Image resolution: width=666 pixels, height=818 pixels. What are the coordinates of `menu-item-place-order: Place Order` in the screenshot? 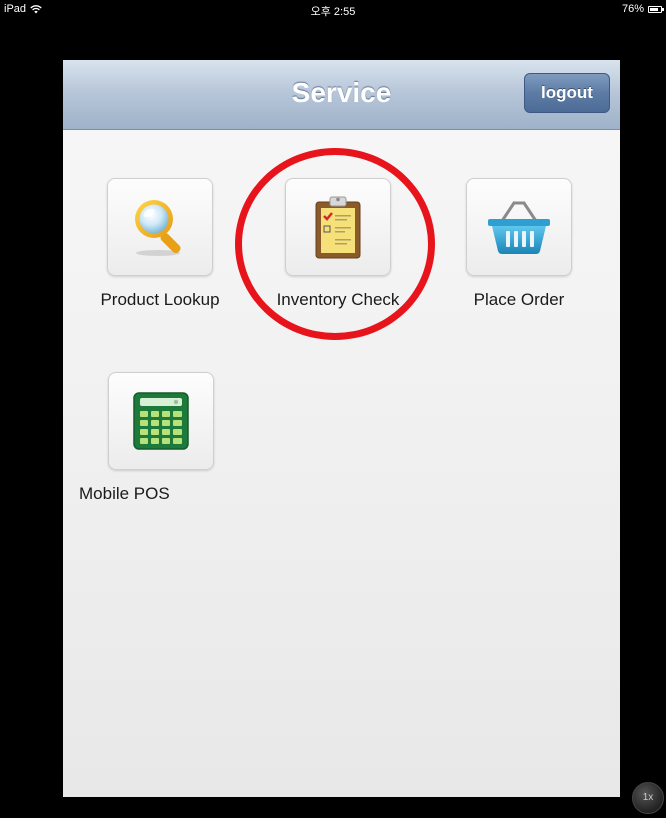 It's located at (519, 244).